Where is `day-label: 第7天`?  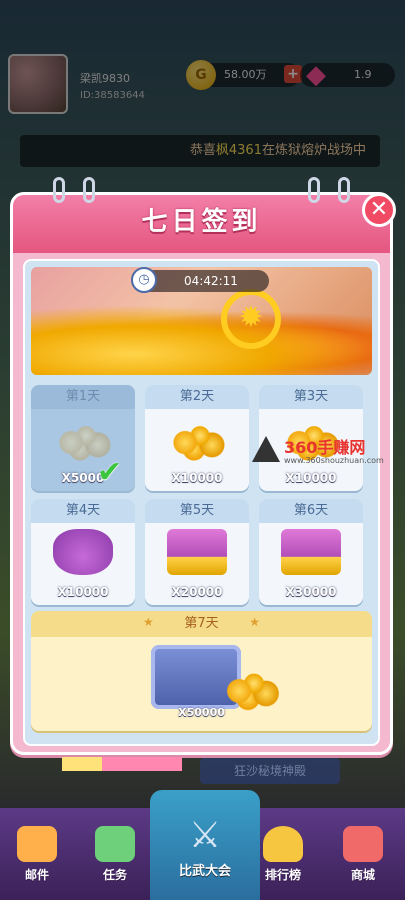 day-label: 第7天 is located at coordinates (201, 624).